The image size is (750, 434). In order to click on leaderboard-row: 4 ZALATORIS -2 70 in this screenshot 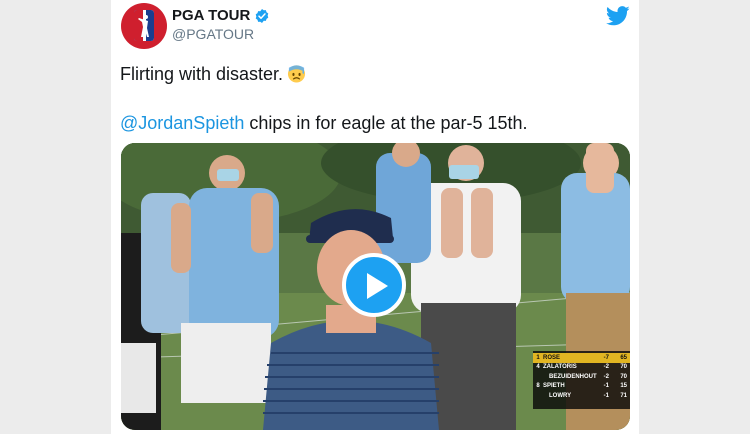, I will do `click(581, 368)`.